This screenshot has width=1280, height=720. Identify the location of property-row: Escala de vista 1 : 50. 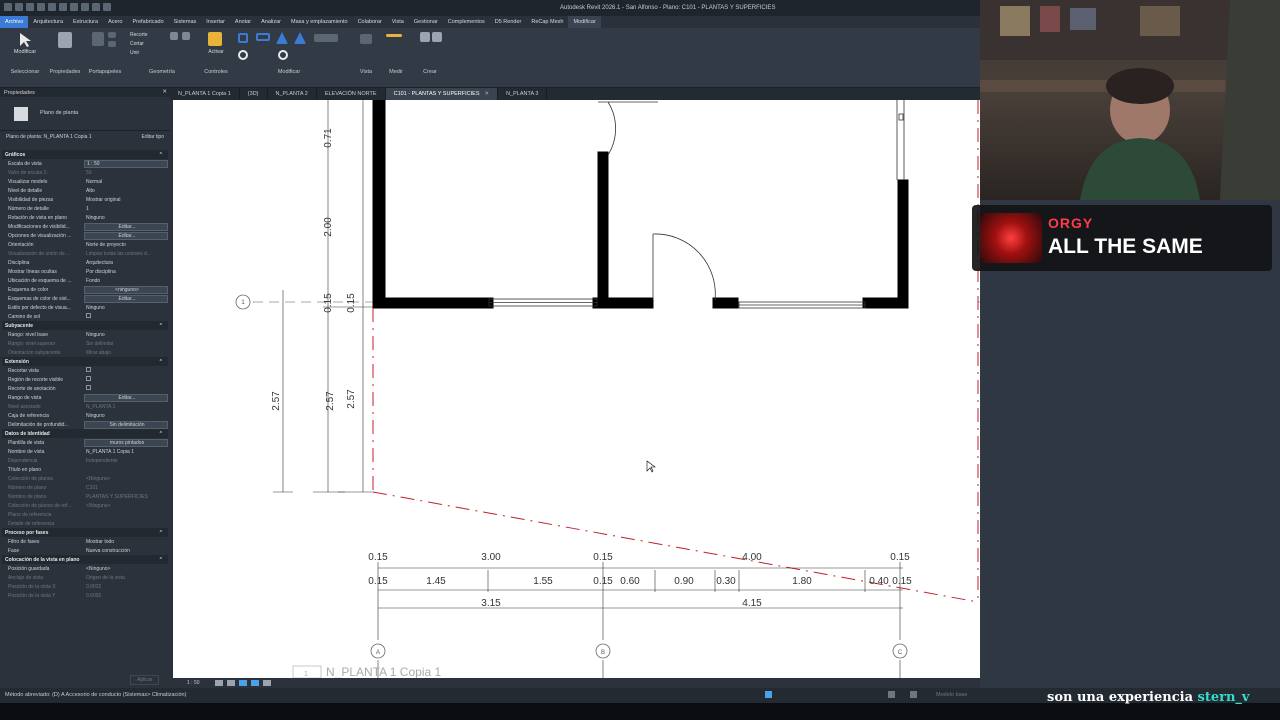
(85, 163).